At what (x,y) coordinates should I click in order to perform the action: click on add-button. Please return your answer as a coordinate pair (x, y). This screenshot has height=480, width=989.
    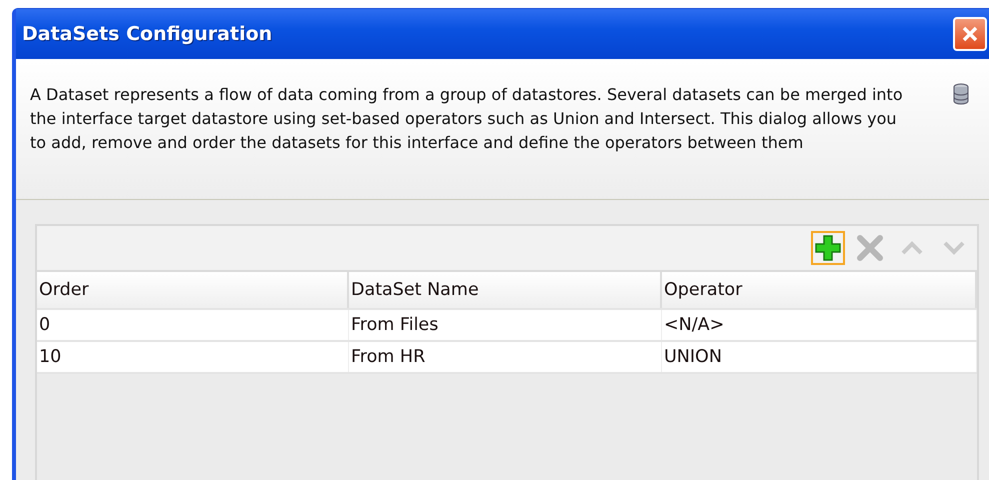
    Looking at the image, I should click on (828, 248).